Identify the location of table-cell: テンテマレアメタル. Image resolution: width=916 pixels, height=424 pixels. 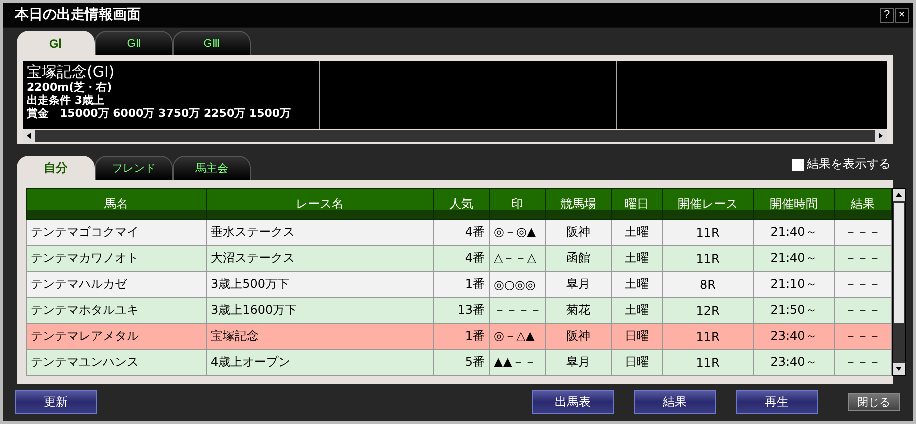
(116, 337).